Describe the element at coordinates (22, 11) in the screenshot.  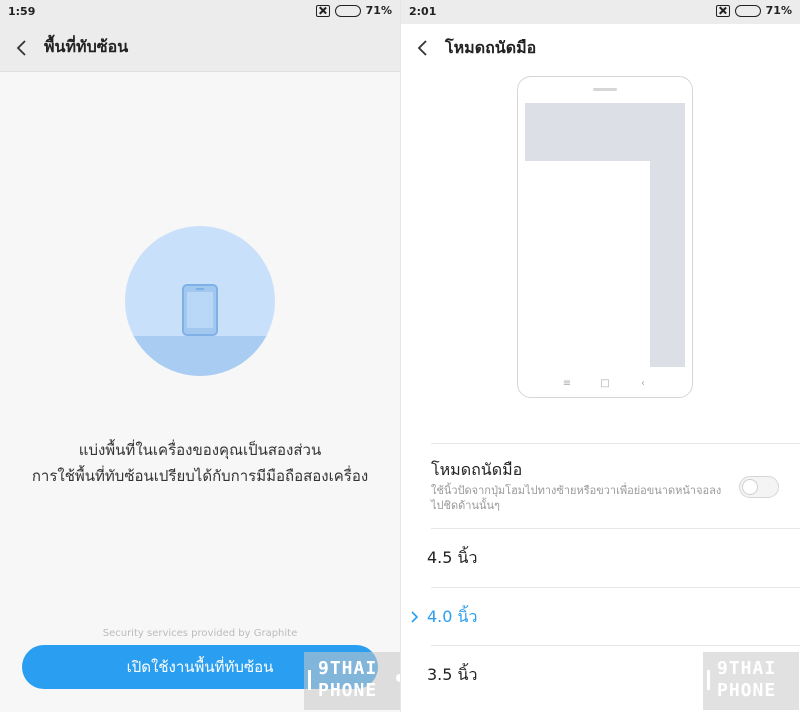
I see `status-time: 1:59` at that location.